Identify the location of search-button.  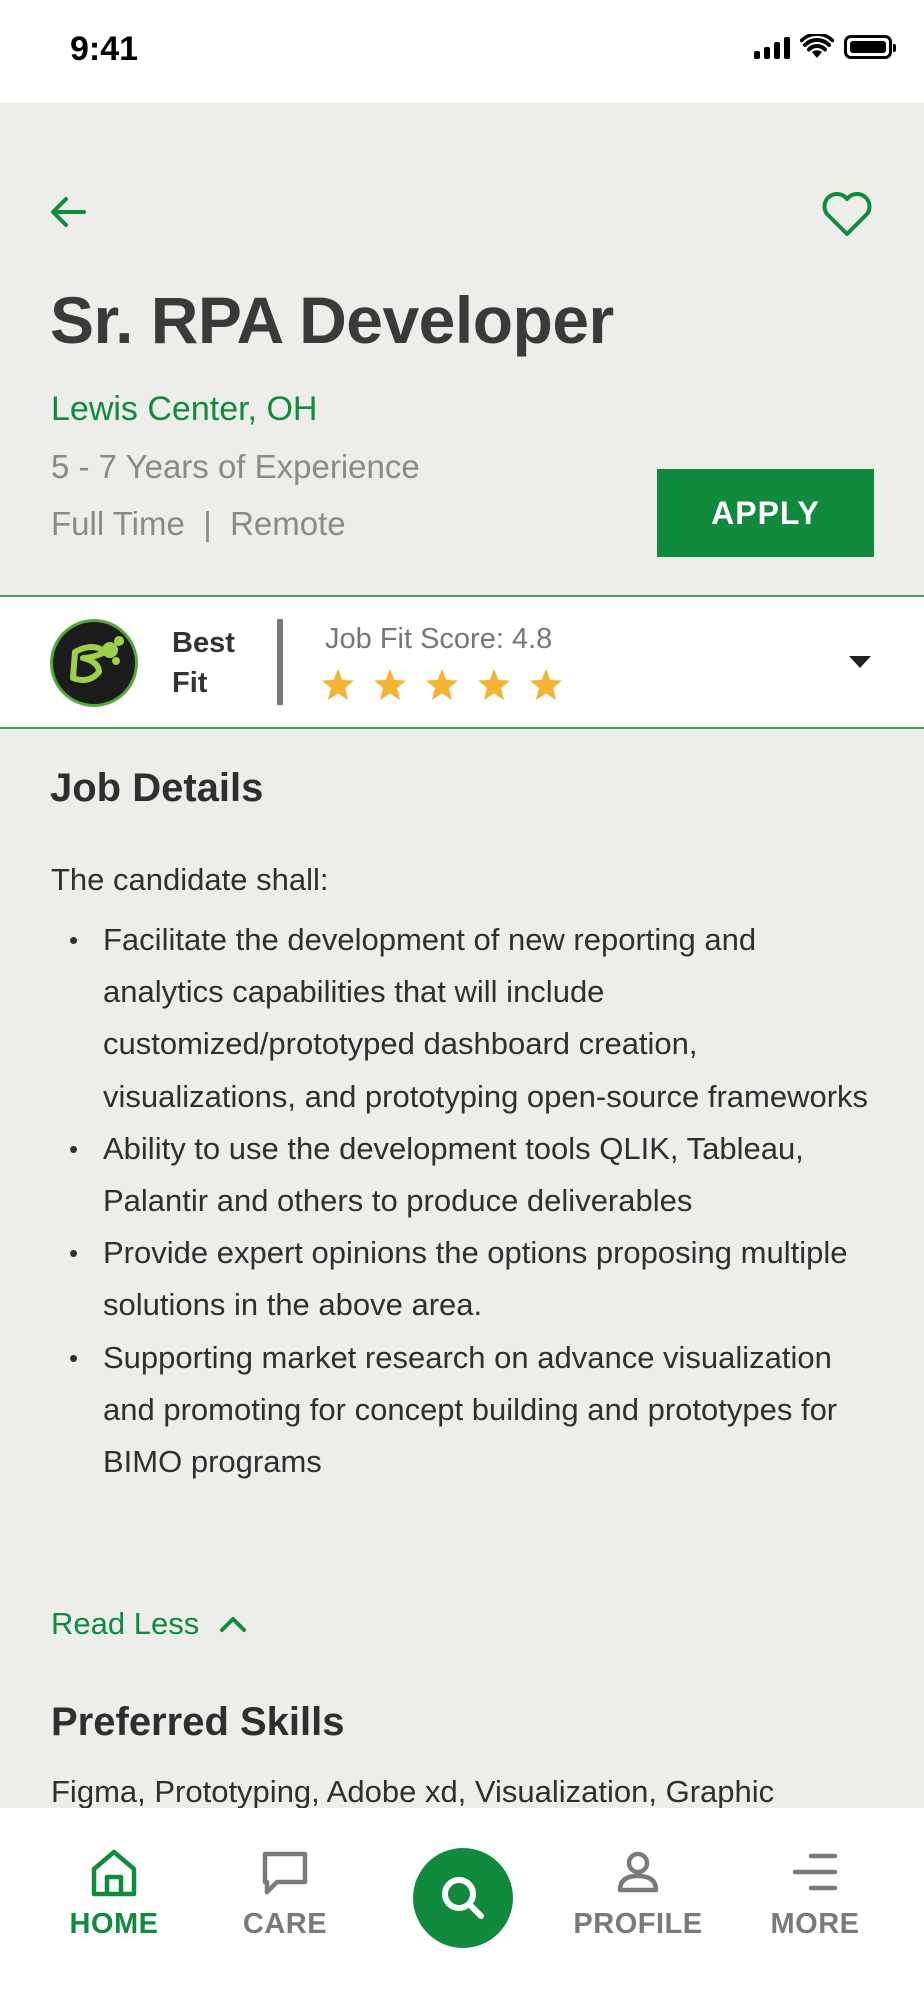
(463, 1898).